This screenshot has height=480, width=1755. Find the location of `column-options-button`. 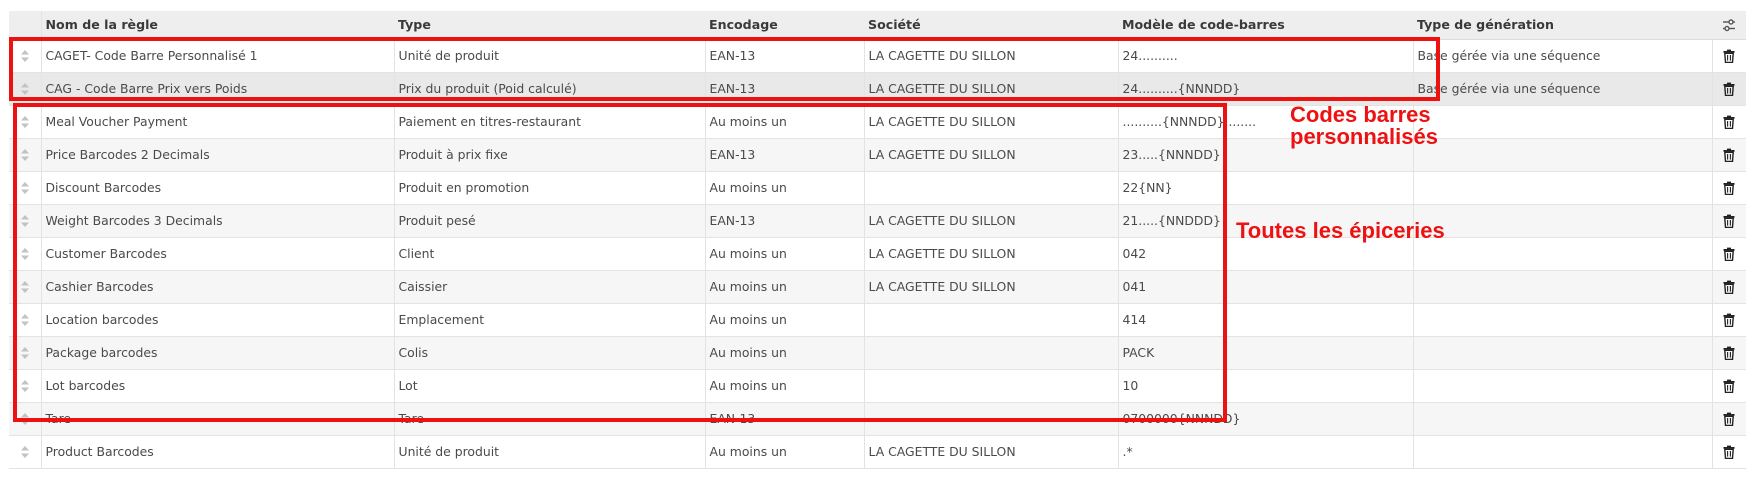

column-options-button is located at coordinates (1729, 25).